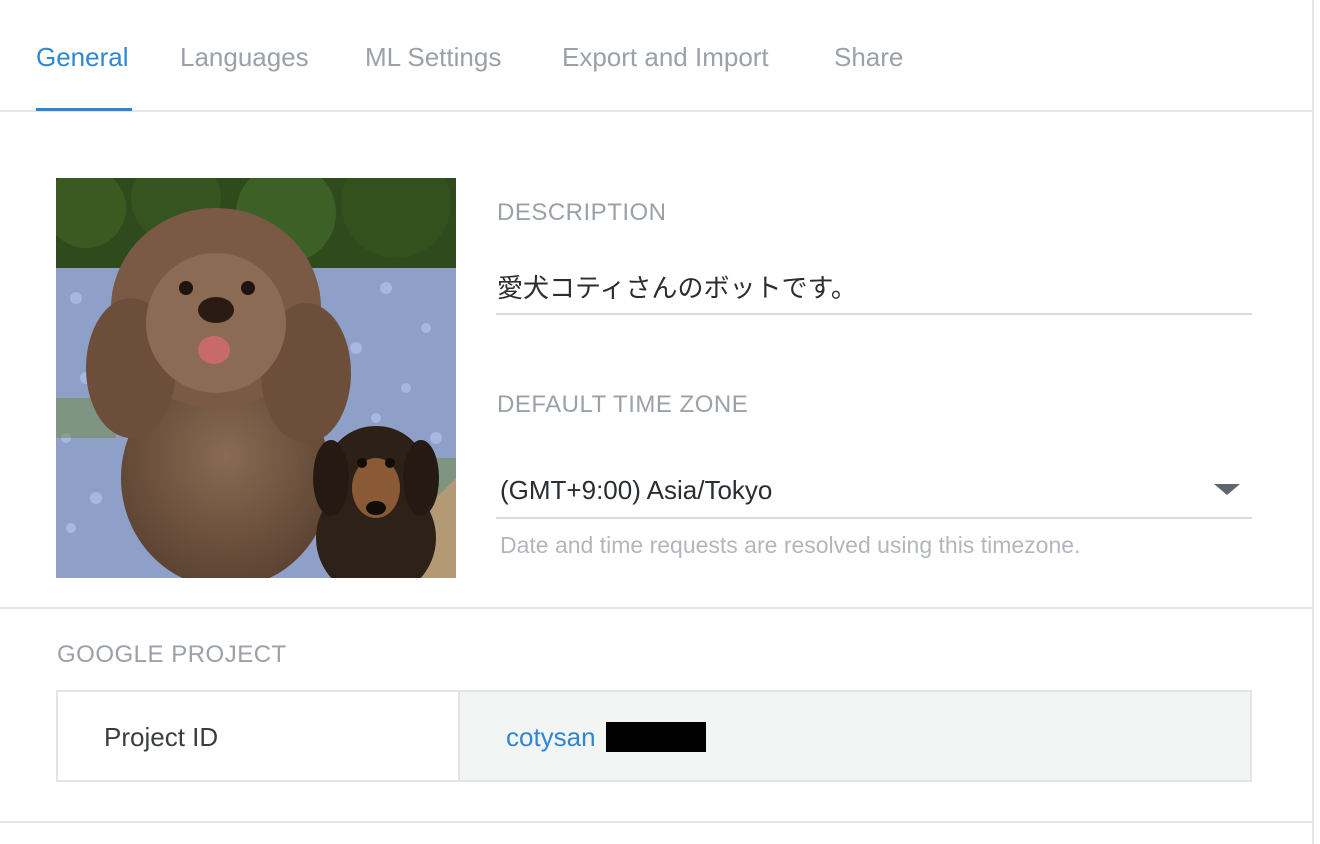 This screenshot has height=844, width=1320. What do you see at coordinates (868, 57) in the screenshot?
I see `tab-share: Share` at bounding box center [868, 57].